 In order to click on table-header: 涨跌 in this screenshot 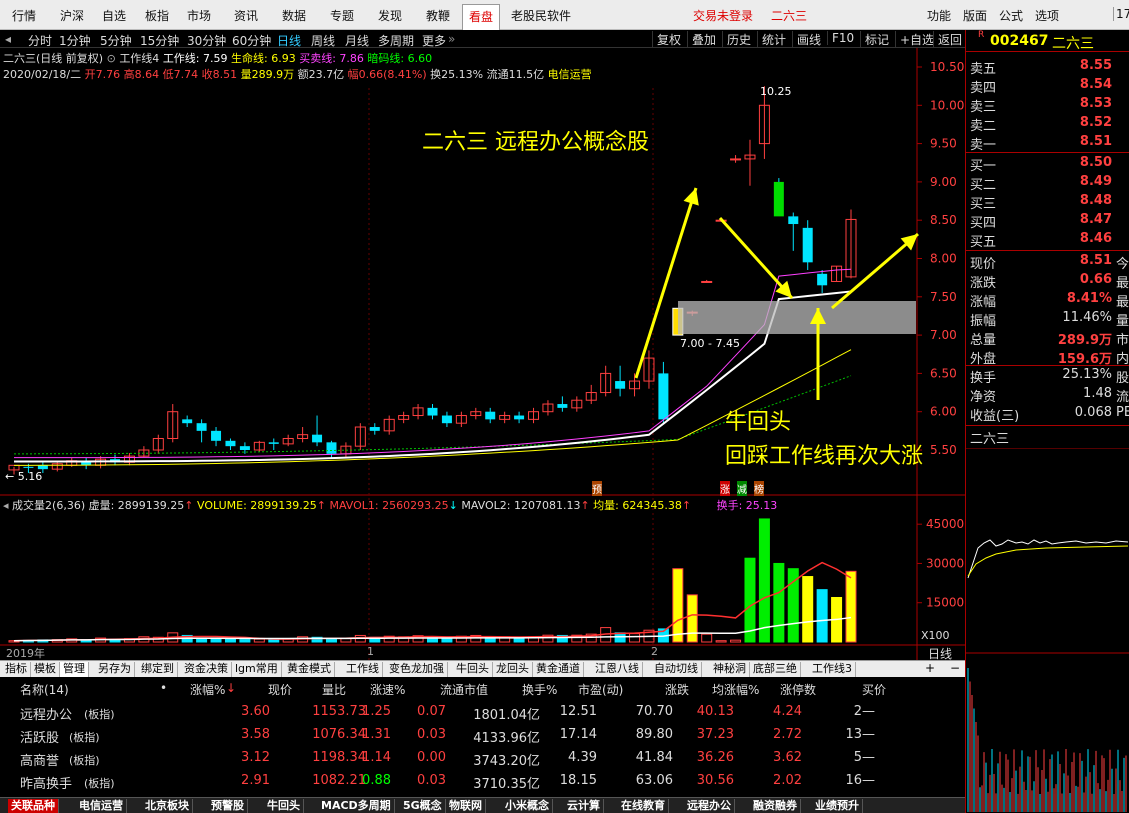, I will do `click(677, 689)`.